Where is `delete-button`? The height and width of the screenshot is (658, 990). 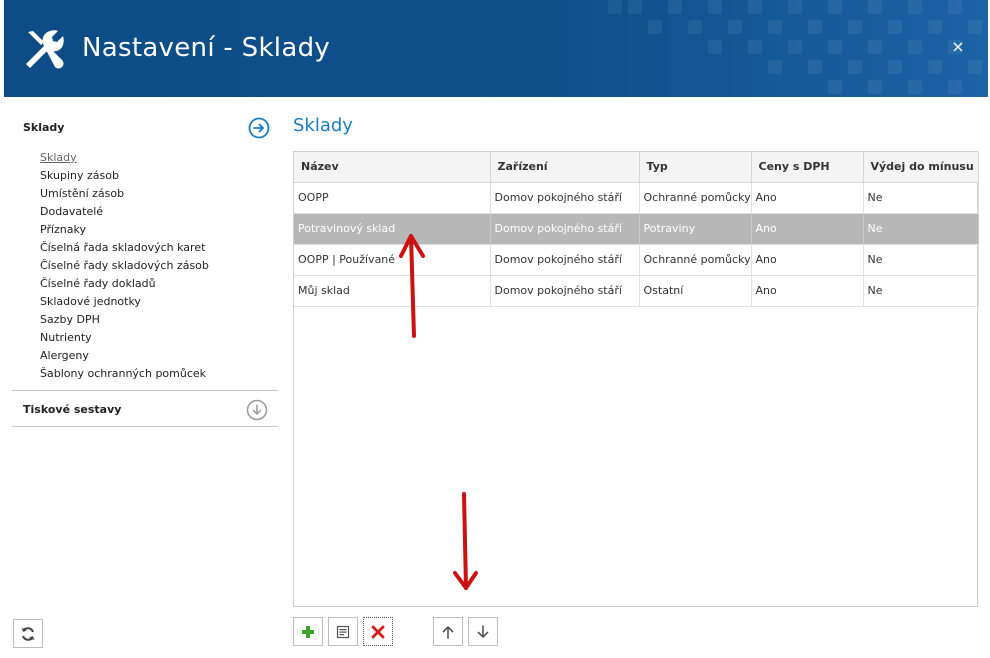 delete-button is located at coordinates (378, 631).